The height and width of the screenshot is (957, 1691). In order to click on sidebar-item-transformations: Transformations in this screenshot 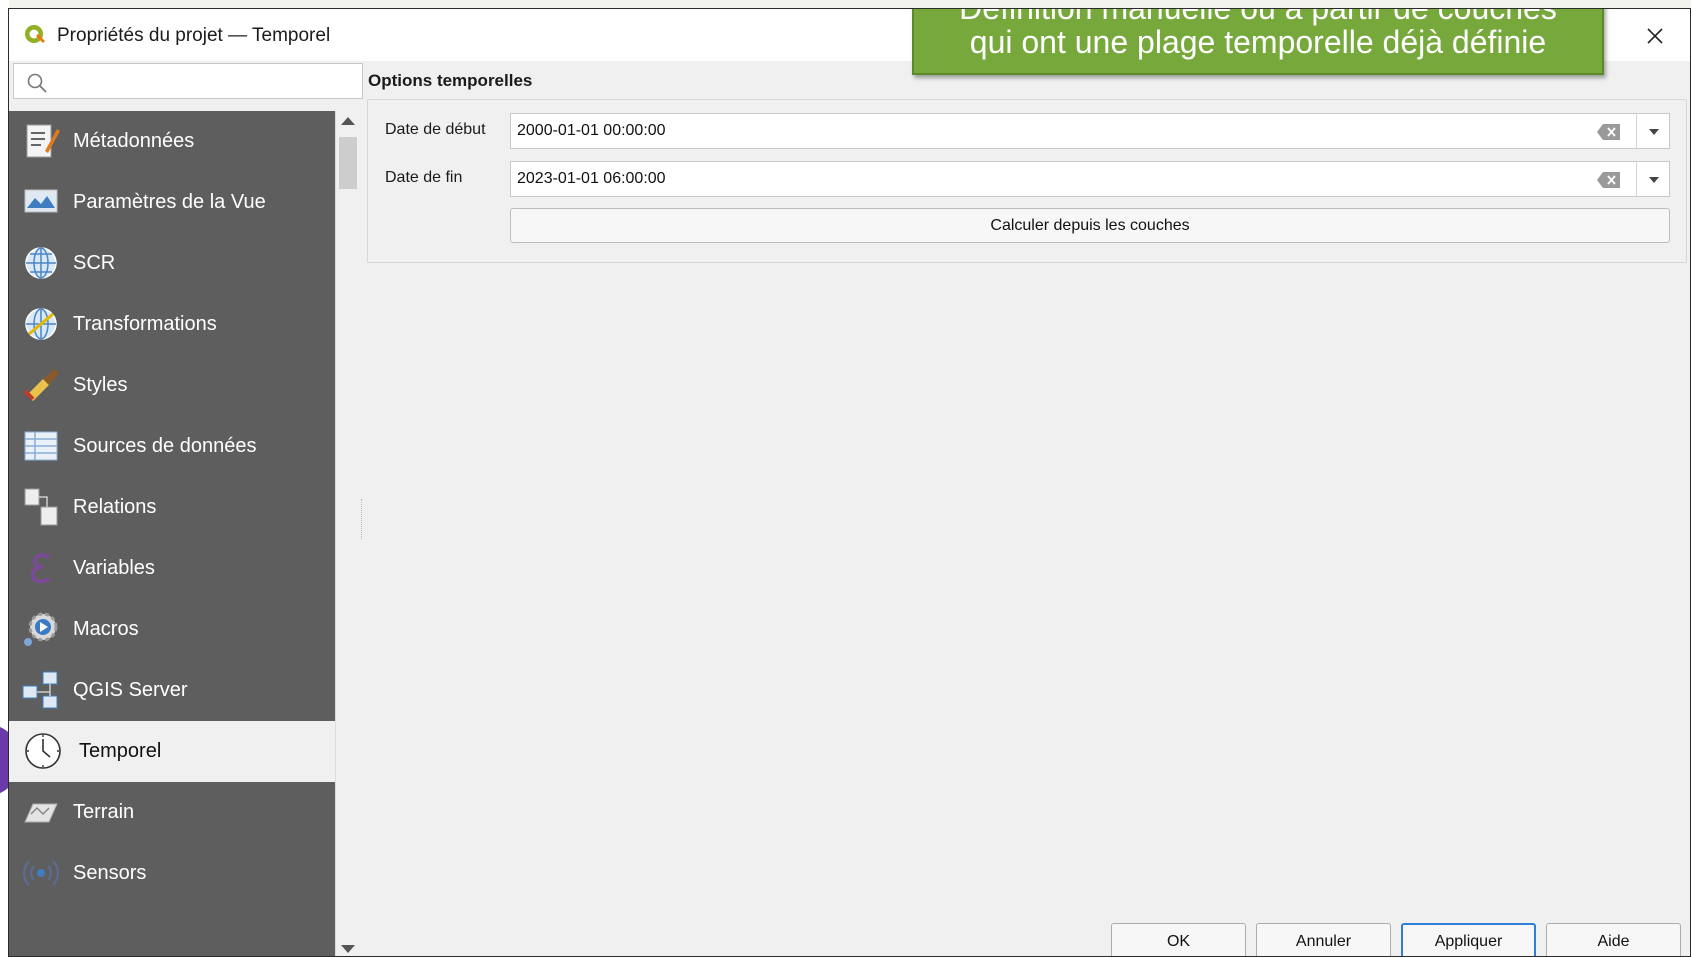, I will do `click(172, 324)`.